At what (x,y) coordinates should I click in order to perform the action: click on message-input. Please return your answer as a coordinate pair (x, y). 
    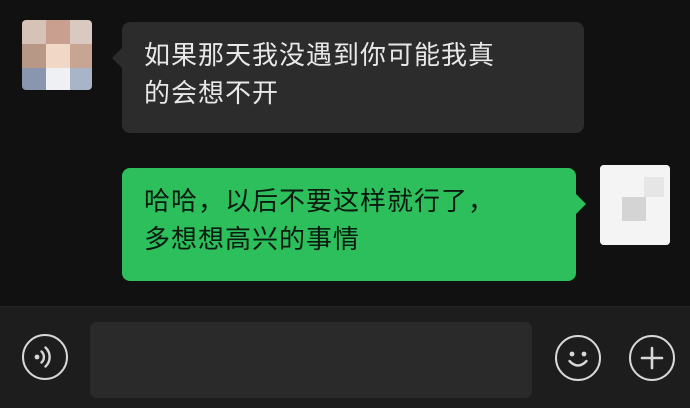
    Looking at the image, I should click on (311, 360).